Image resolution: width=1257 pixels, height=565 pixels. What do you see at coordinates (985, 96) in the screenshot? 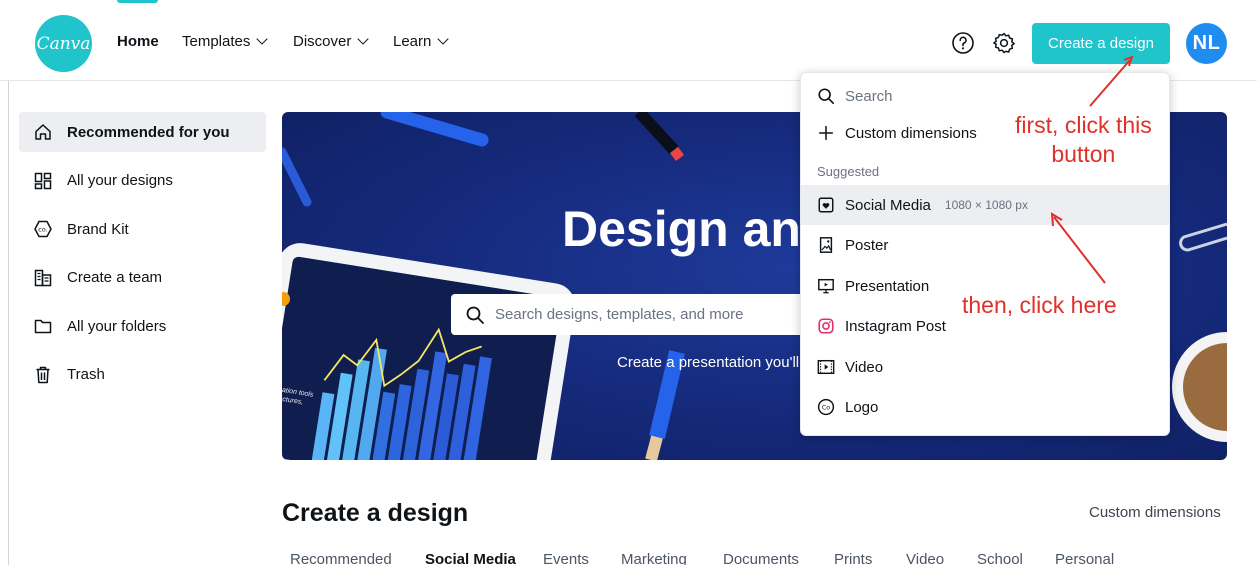
I see `dropdown-search-input: Search` at bounding box center [985, 96].